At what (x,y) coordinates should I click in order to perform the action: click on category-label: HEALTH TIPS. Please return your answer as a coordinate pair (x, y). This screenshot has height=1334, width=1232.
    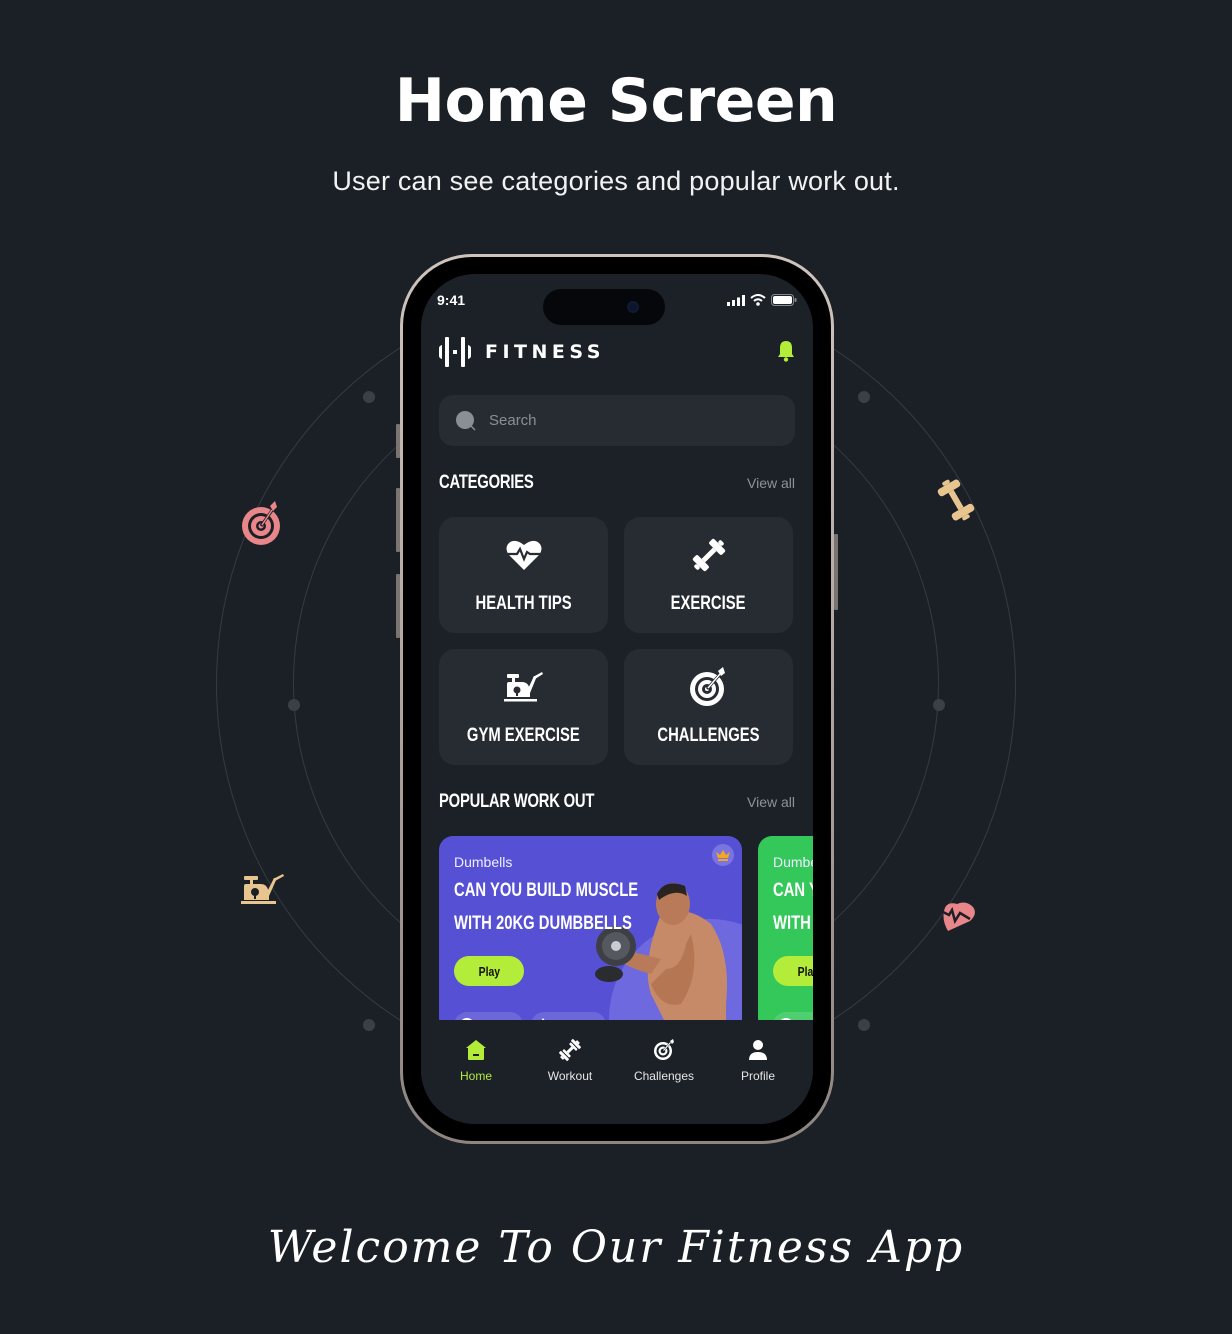
    Looking at the image, I should click on (523, 603).